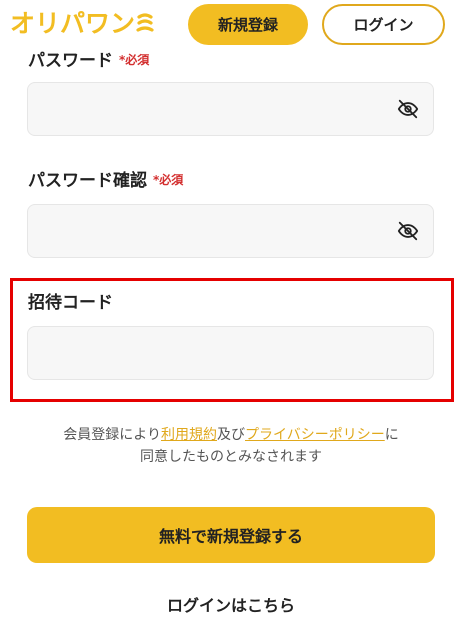  What do you see at coordinates (70, 61) in the screenshot?
I see `password-label-text: パスワード` at bounding box center [70, 61].